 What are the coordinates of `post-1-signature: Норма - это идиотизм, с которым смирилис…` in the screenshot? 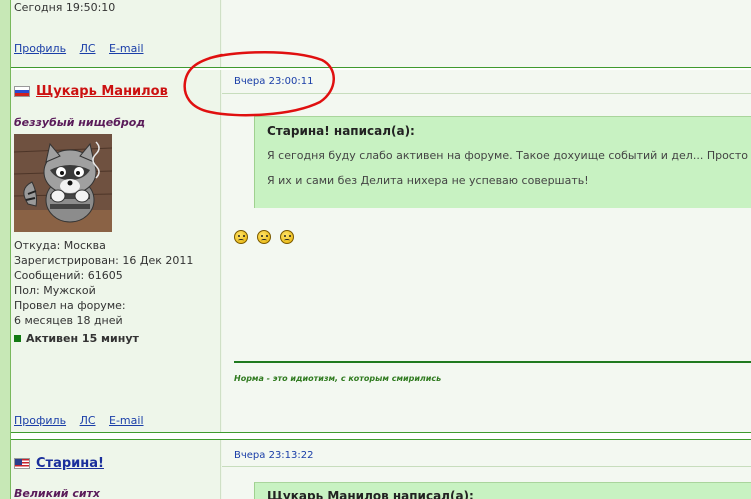 It's located at (338, 378).